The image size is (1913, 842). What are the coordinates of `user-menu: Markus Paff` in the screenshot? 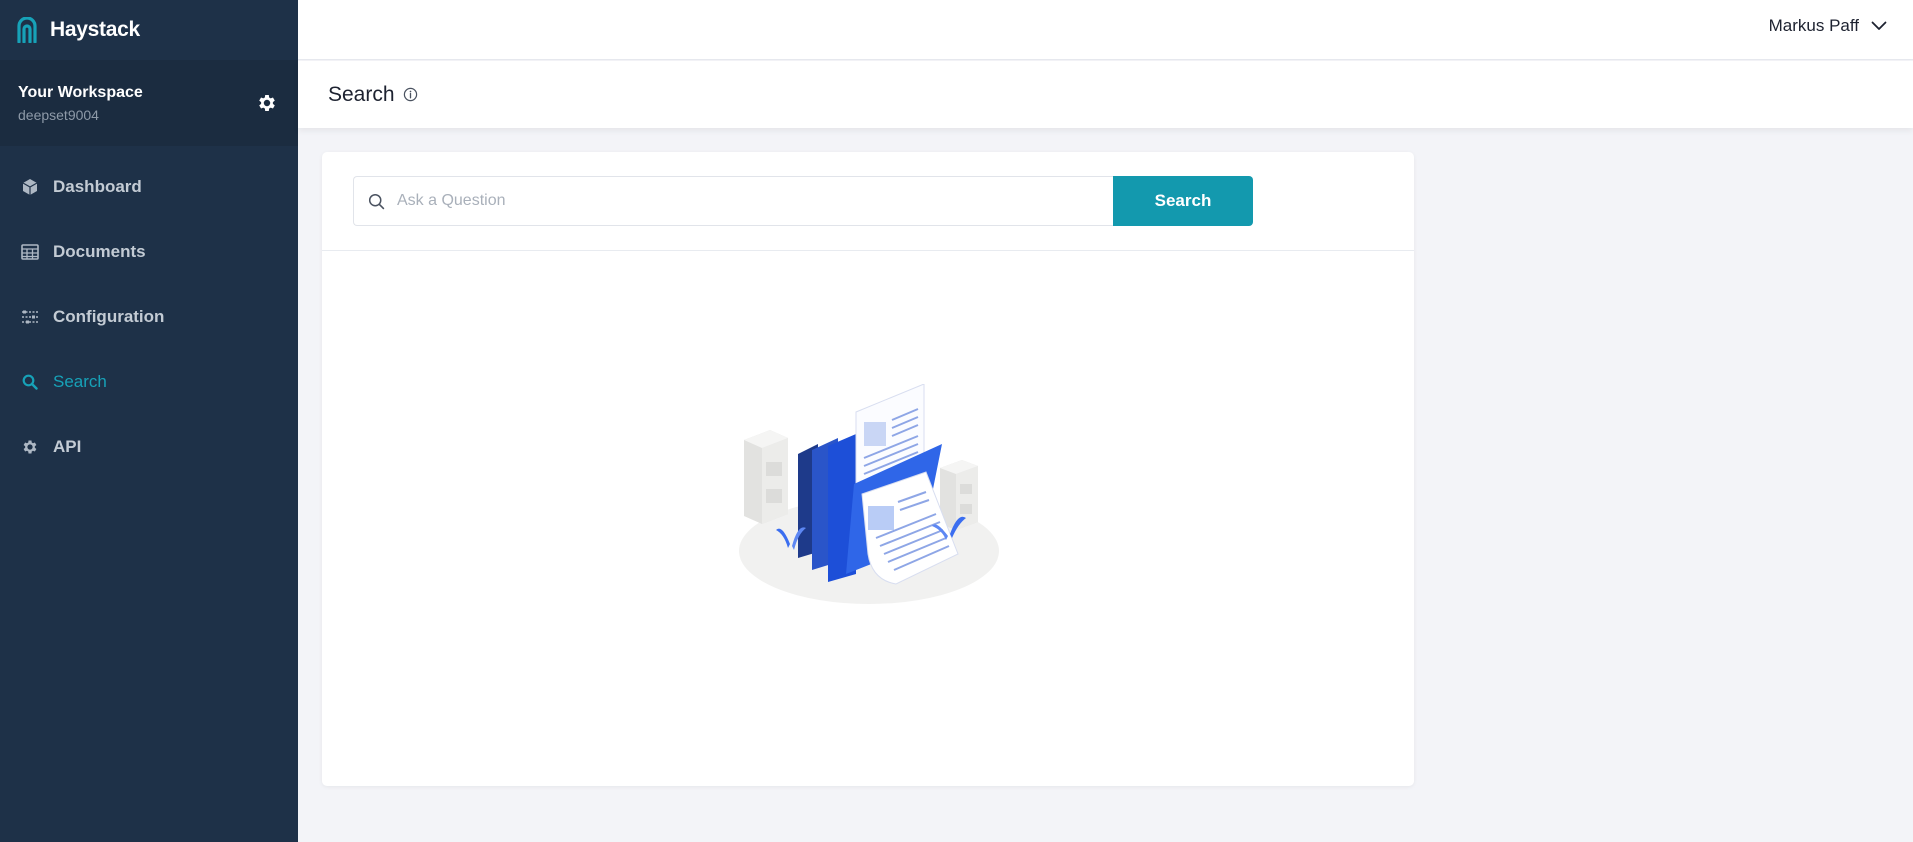 It's located at (1828, 26).